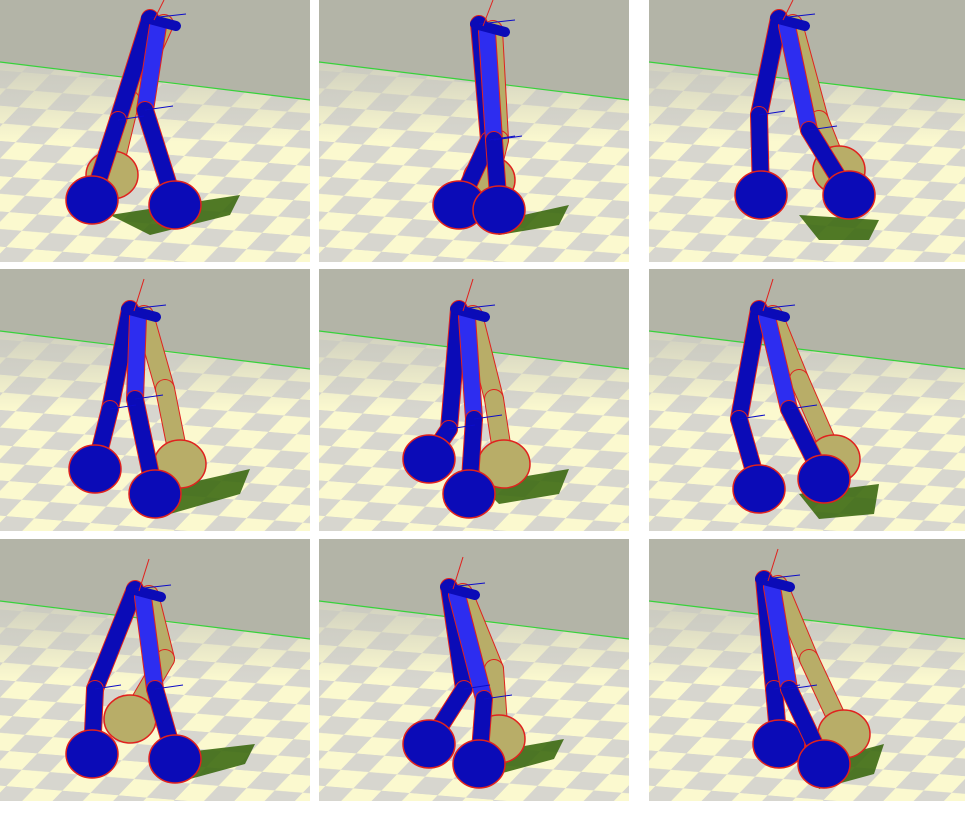 The width and height of the screenshot is (965, 821). I want to click on far-foot, so click(130, 719).